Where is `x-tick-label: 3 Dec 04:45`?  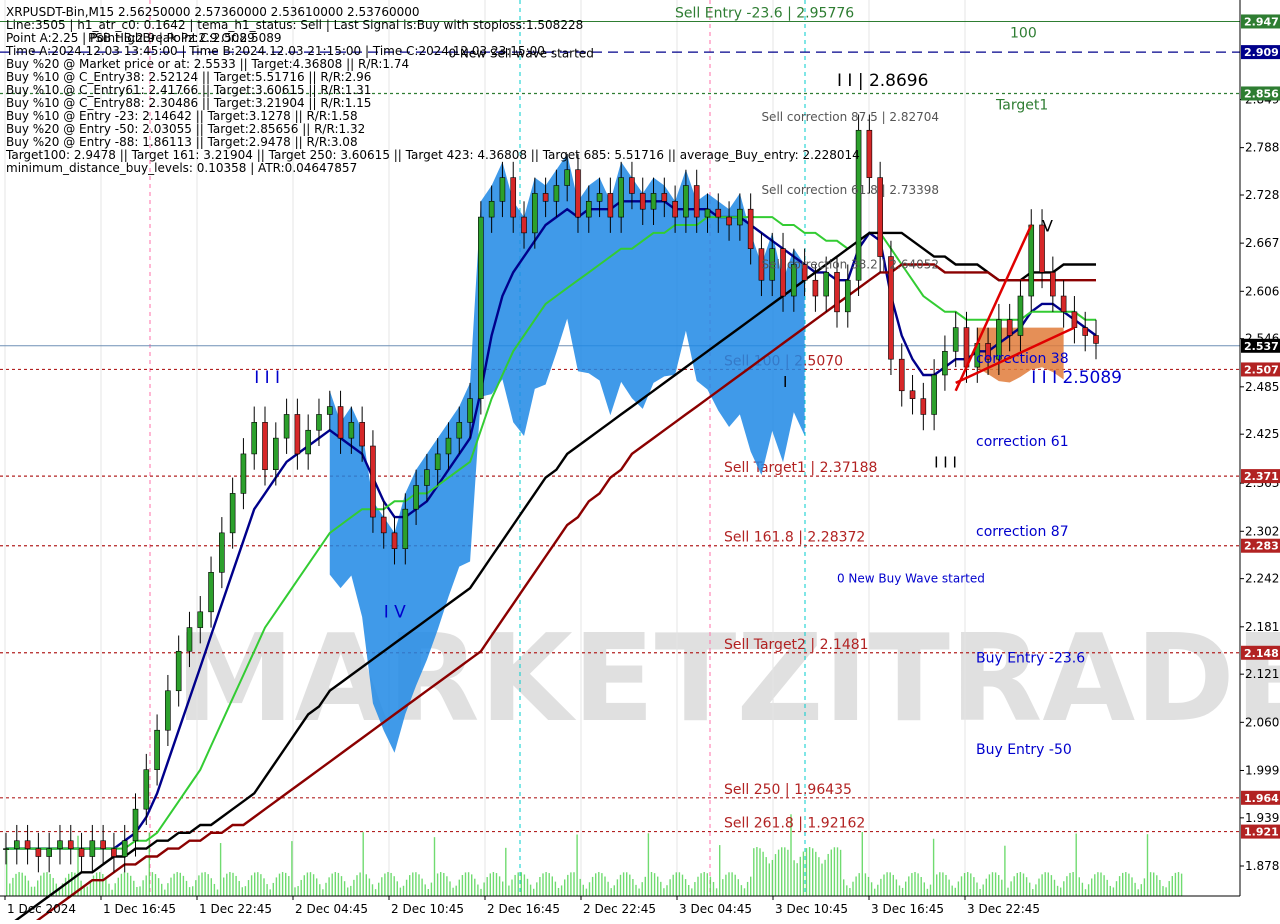 x-tick-label: 3 Dec 04:45 is located at coordinates (715, 909).